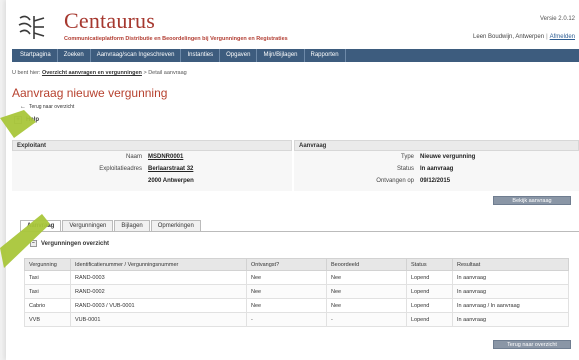 This screenshot has height=360, width=579. I want to click on back-to-overview-button: Terug naar overzicht, so click(532, 344).